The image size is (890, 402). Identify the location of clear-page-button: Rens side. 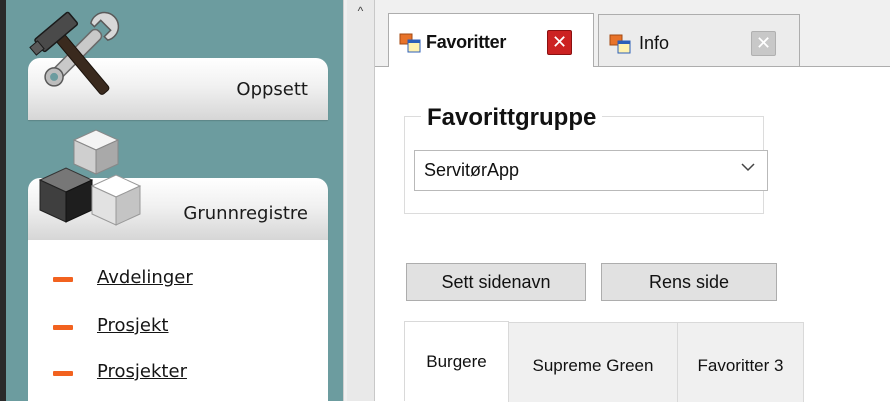
(689, 282).